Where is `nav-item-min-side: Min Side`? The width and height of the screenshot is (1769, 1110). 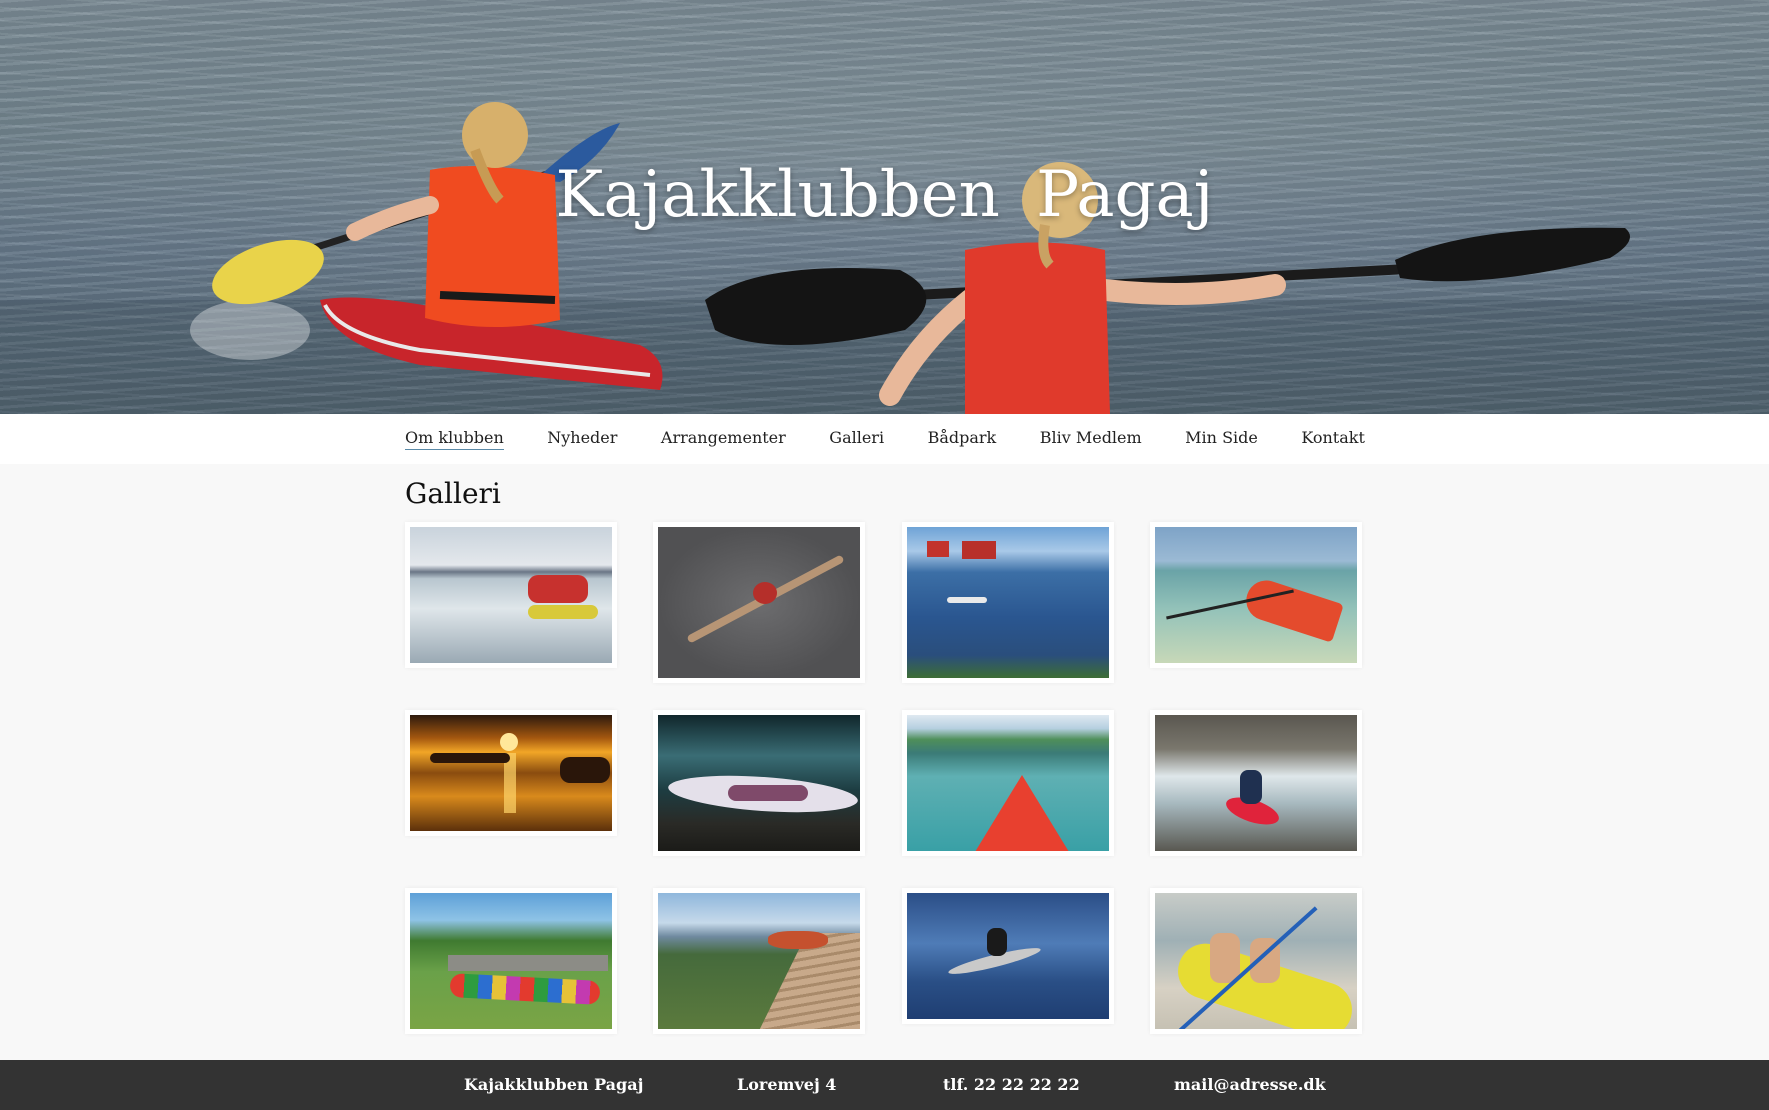
nav-item-min-side: Min Side is located at coordinates (1221, 439).